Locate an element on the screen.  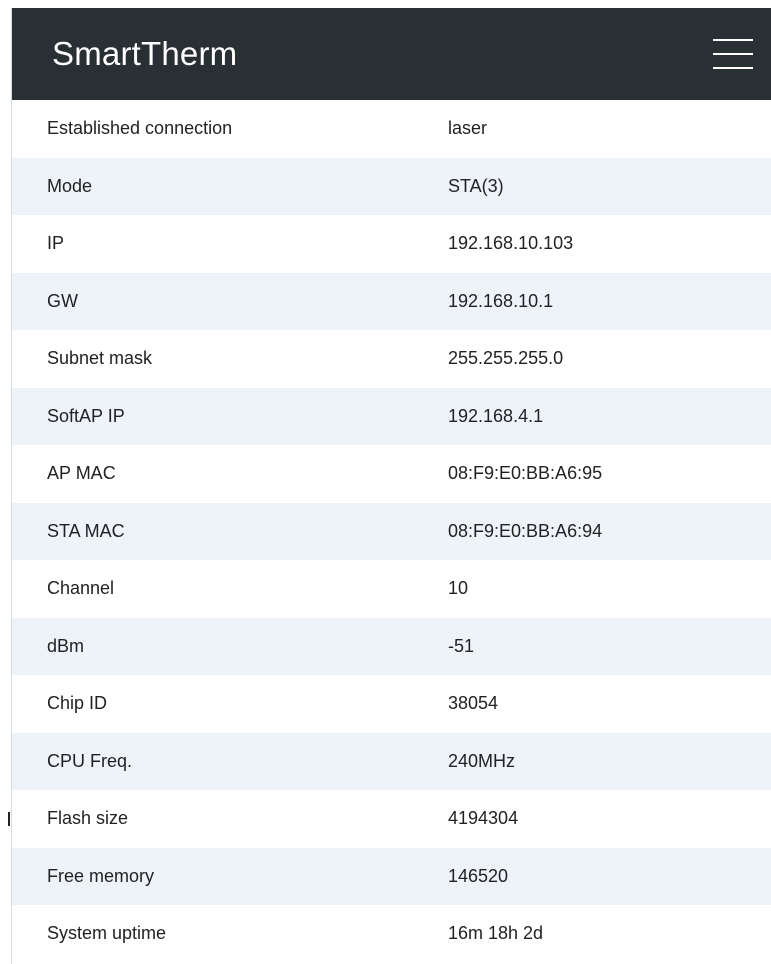
row-key: Mode is located at coordinates (70, 185).